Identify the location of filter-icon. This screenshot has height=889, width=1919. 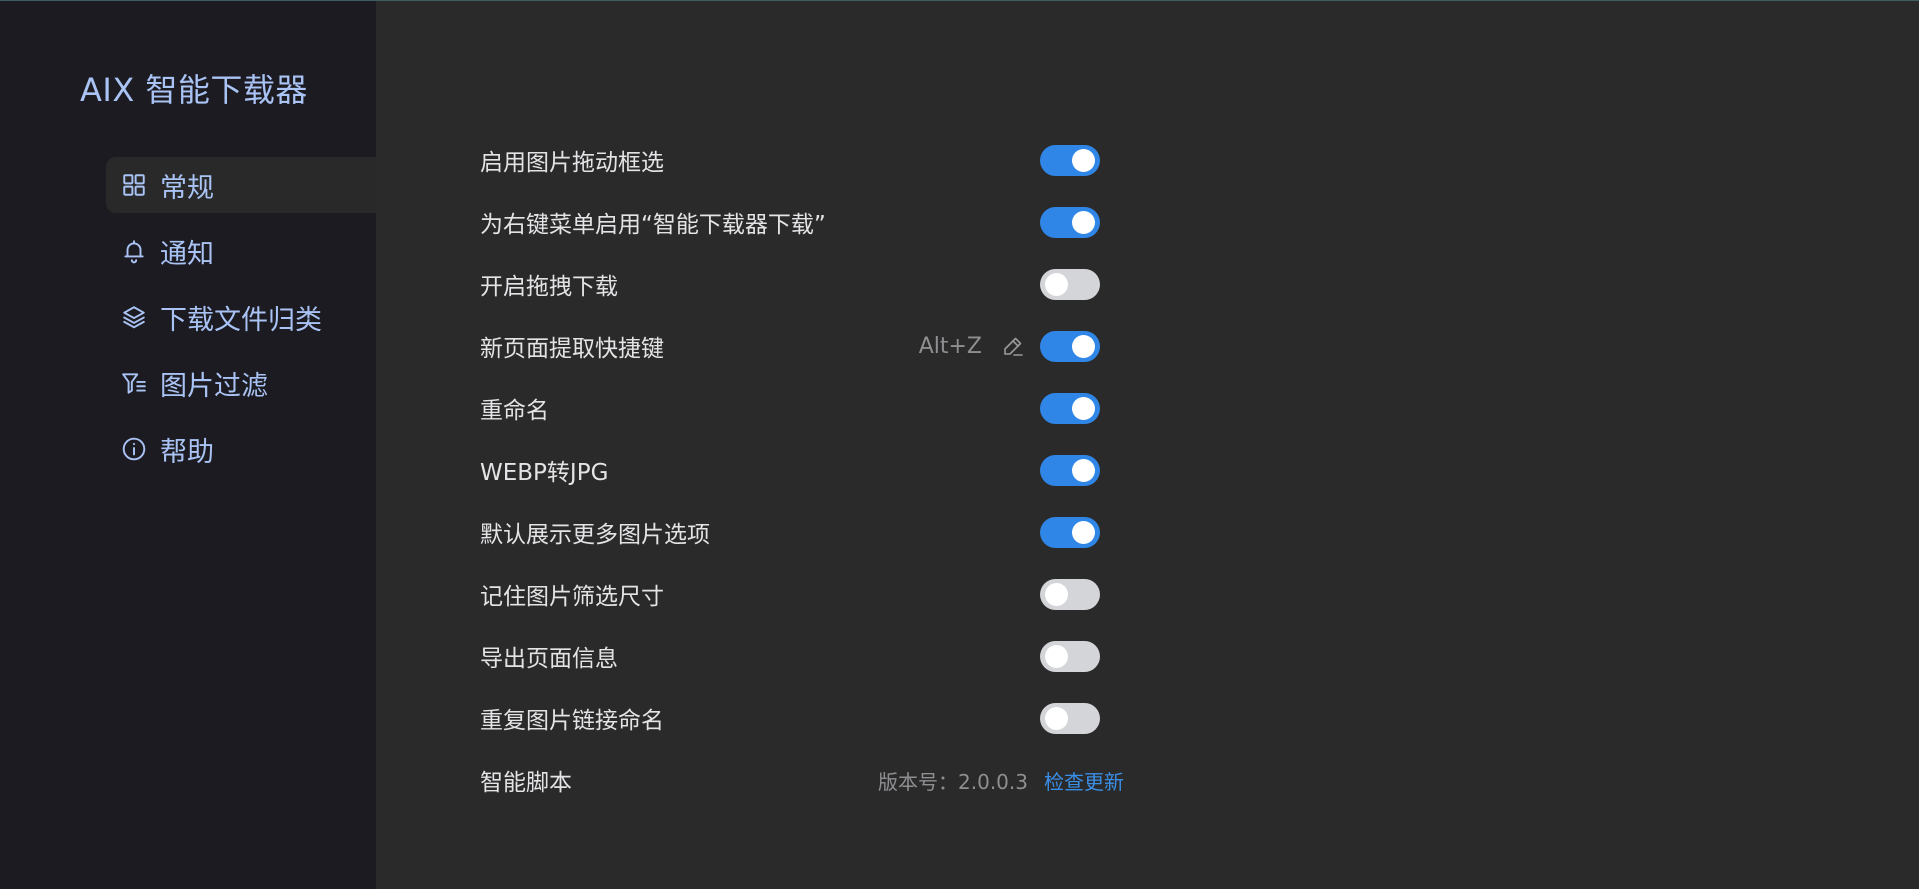
(134, 383).